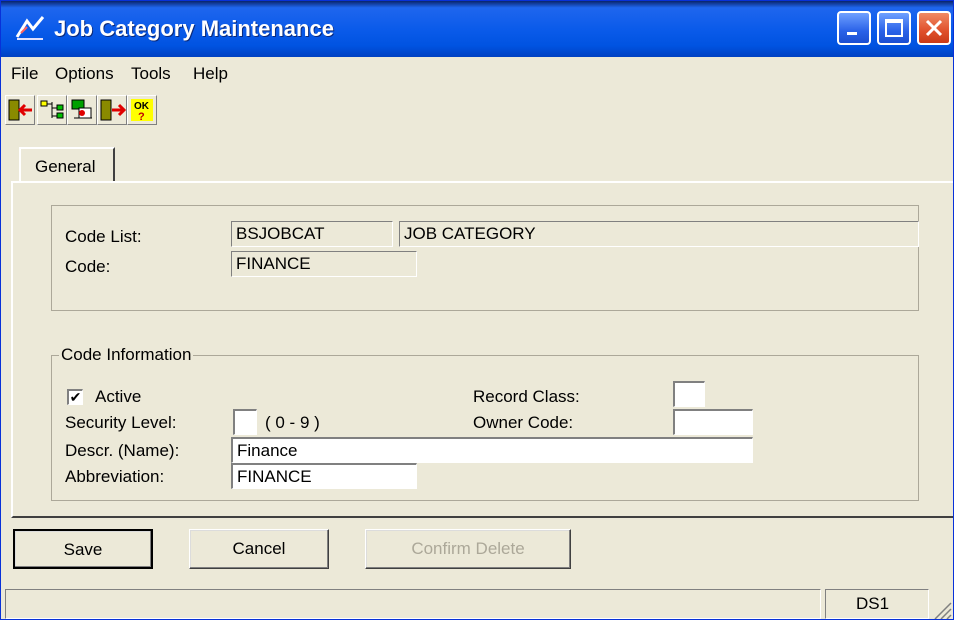  What do you see at coordinates (30, 28) in the screenshot?
I see `app-icon` at bounding box center [30, 28].